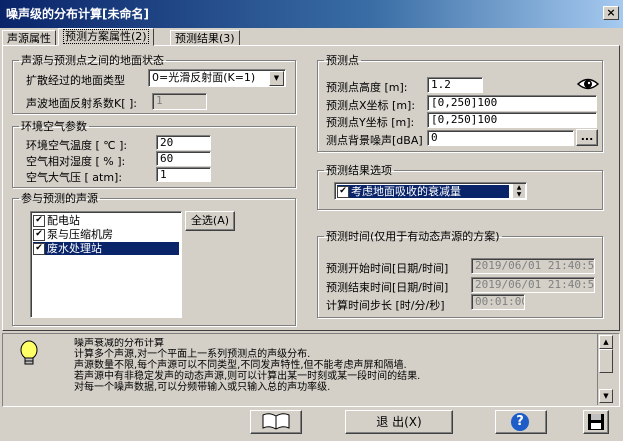 The height and width of the screenshot is (441, 623). Describe the element at coordinates (54, 126) in the screenshot. I see `air-legend: 环境空气参数` at that location.